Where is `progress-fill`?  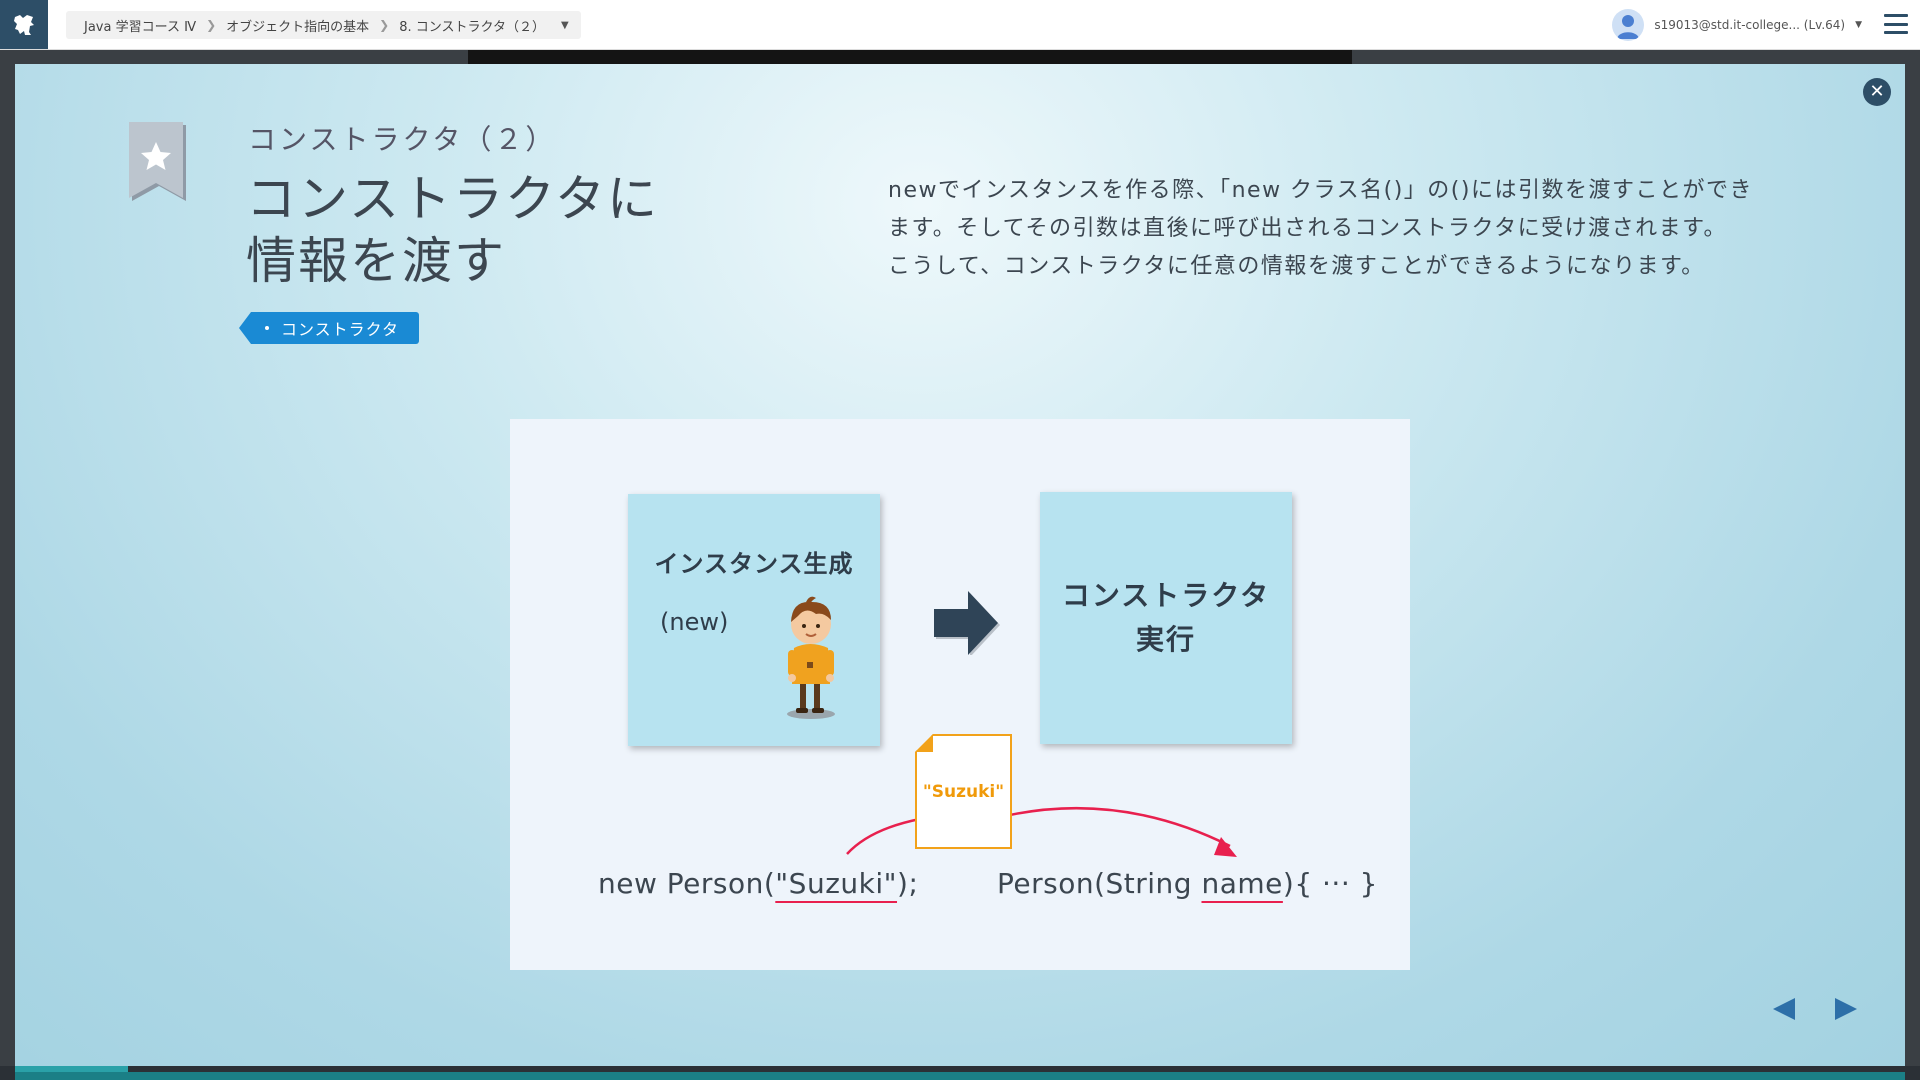 progress-fill is located at coordinates (72, 1069).